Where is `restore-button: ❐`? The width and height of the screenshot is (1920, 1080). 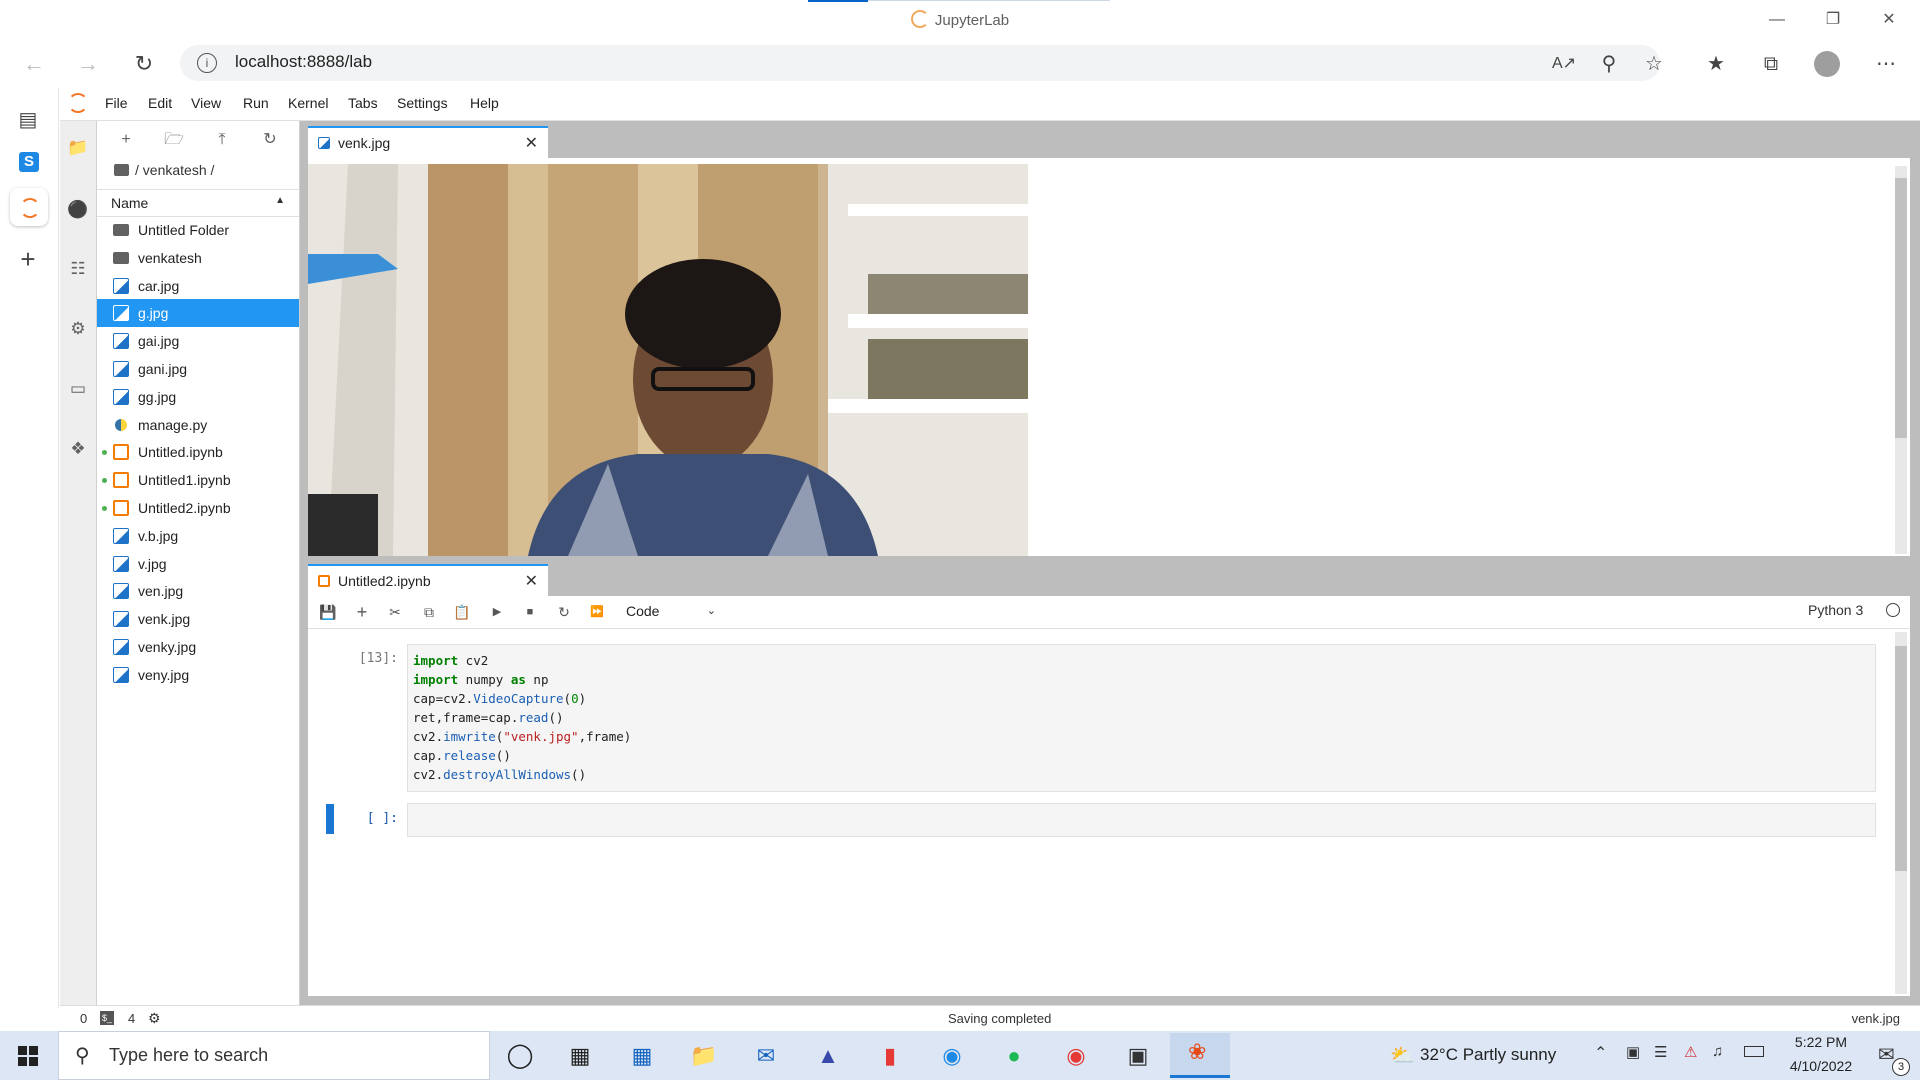
restore-button: ❐ is located at coordinates (1833, 20).